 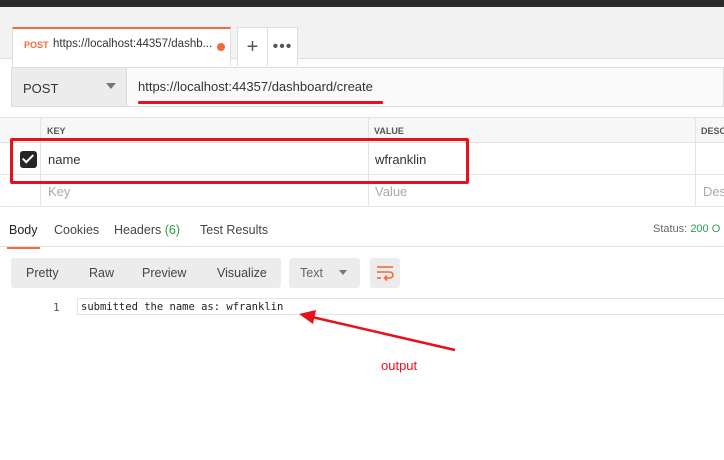 I want to click on param-value-placeholder: Value, so click(x=391, y=191).